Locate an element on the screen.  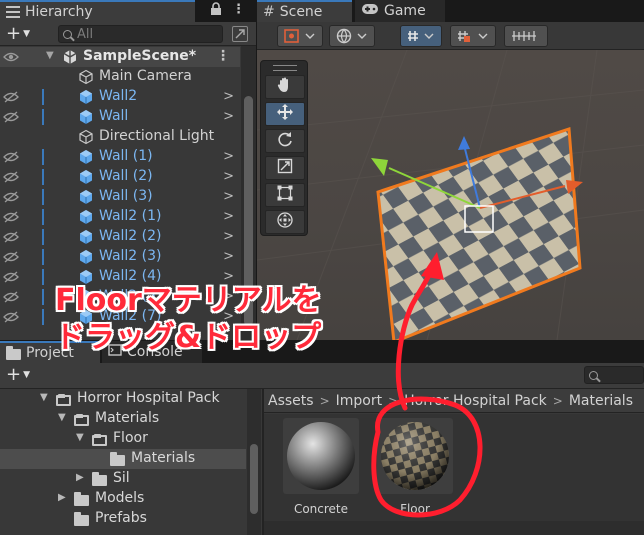
draw-mode-button is located at coordinates (300, 36).